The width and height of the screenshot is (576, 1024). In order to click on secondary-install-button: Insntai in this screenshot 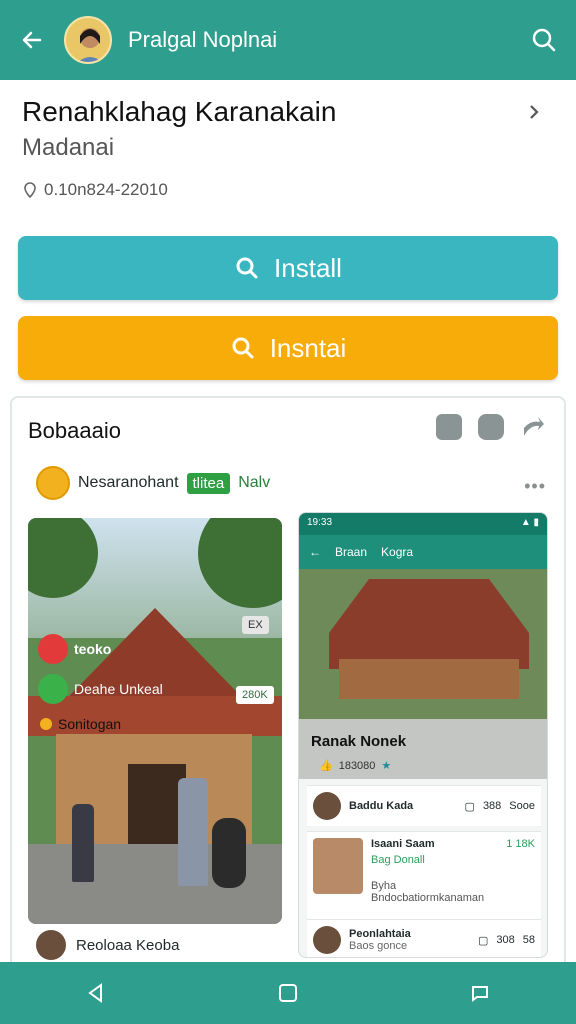, I will do `click(288, 348)`.